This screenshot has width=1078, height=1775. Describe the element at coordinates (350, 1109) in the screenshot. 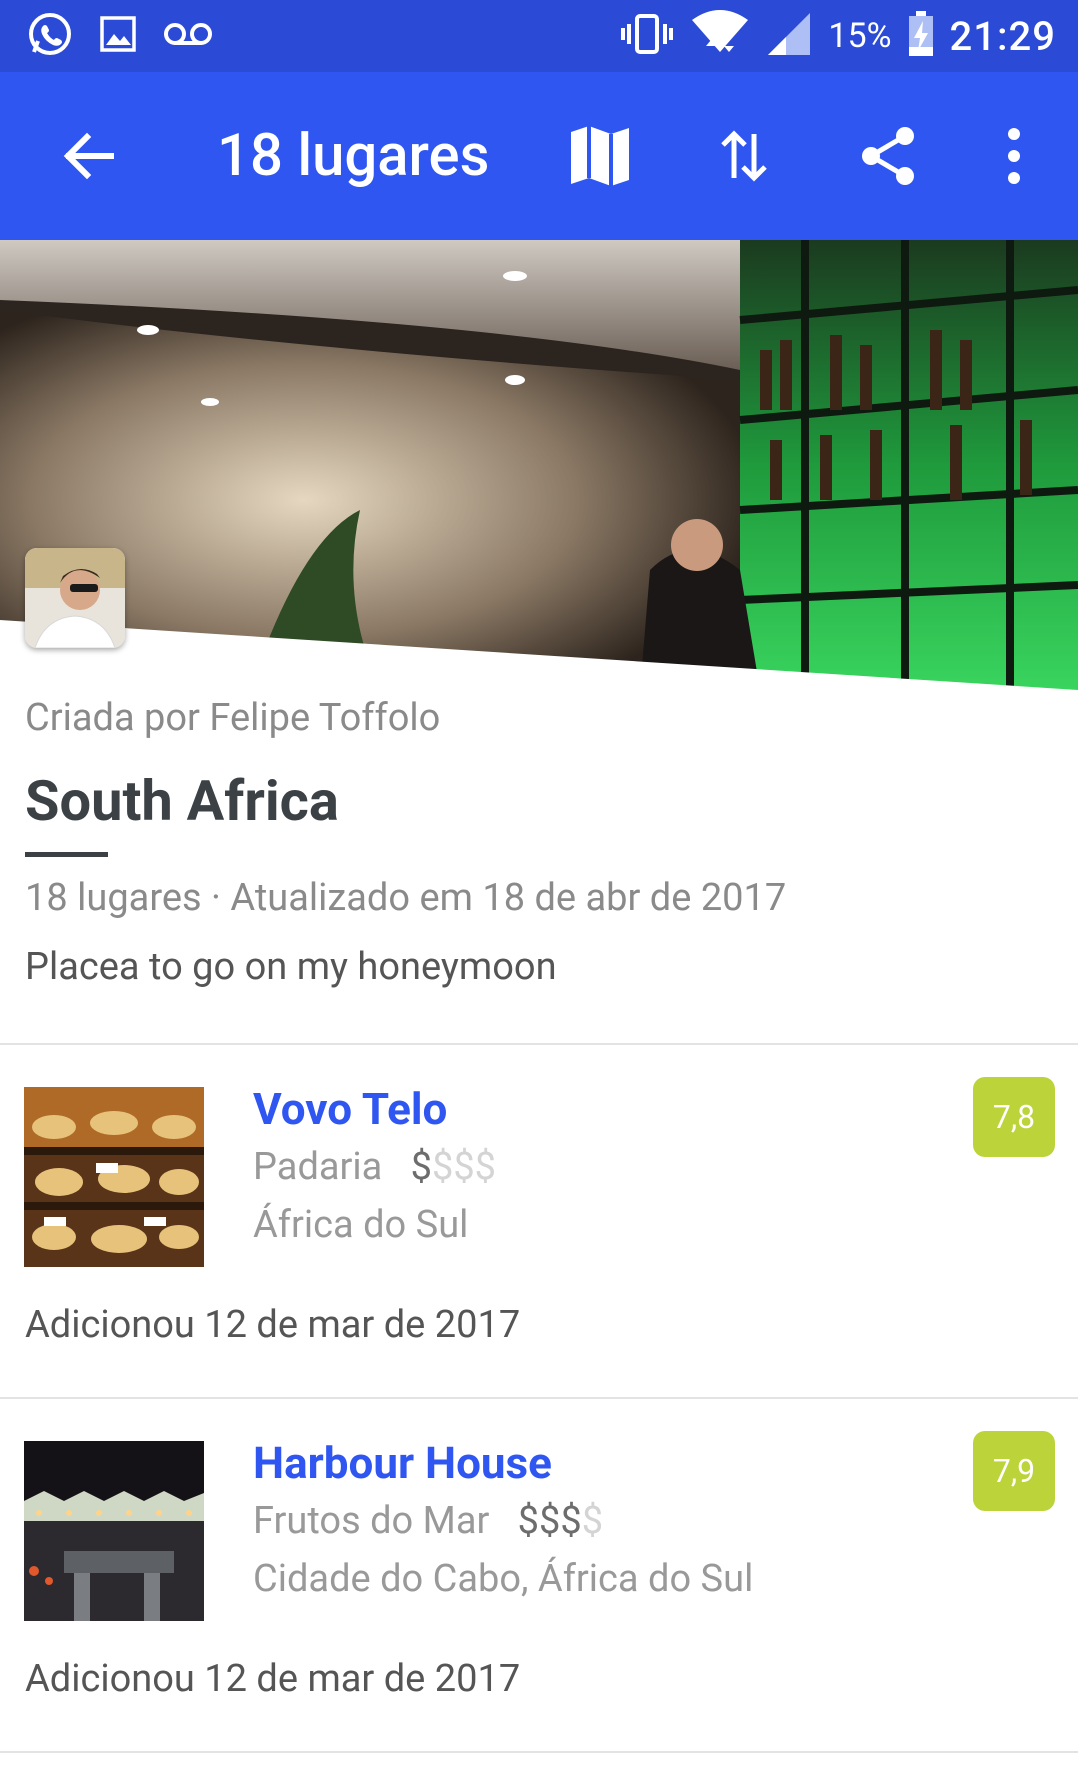

I see `place-name: Vovo Telo` at that location.